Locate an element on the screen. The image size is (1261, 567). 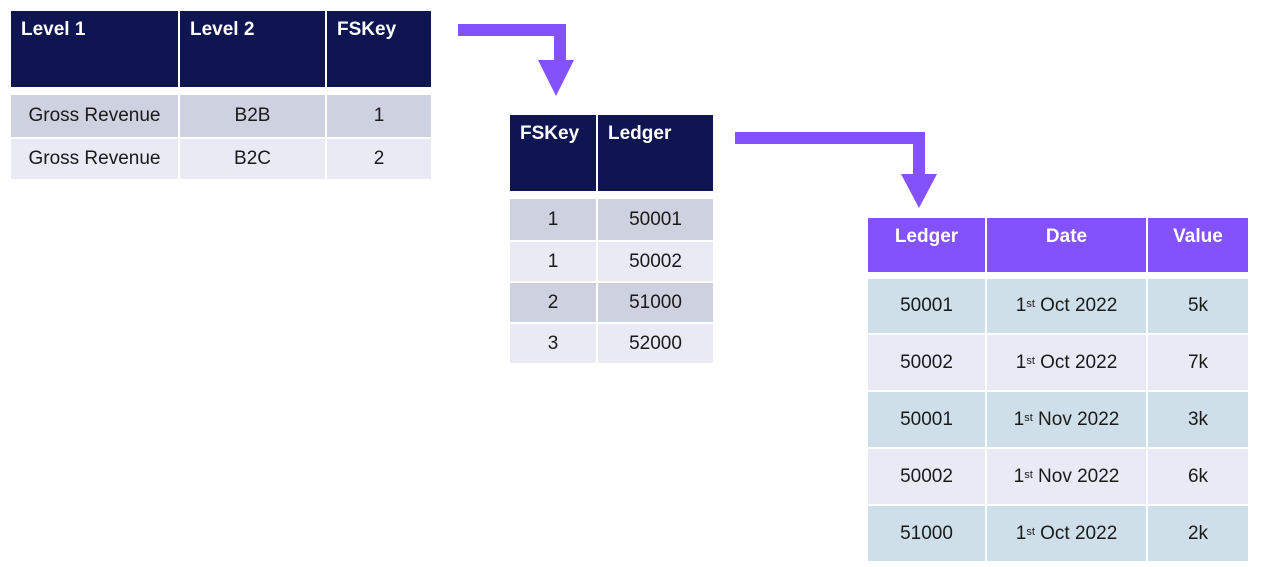
cell-value: 2k is located at coordinates (1198, 533).